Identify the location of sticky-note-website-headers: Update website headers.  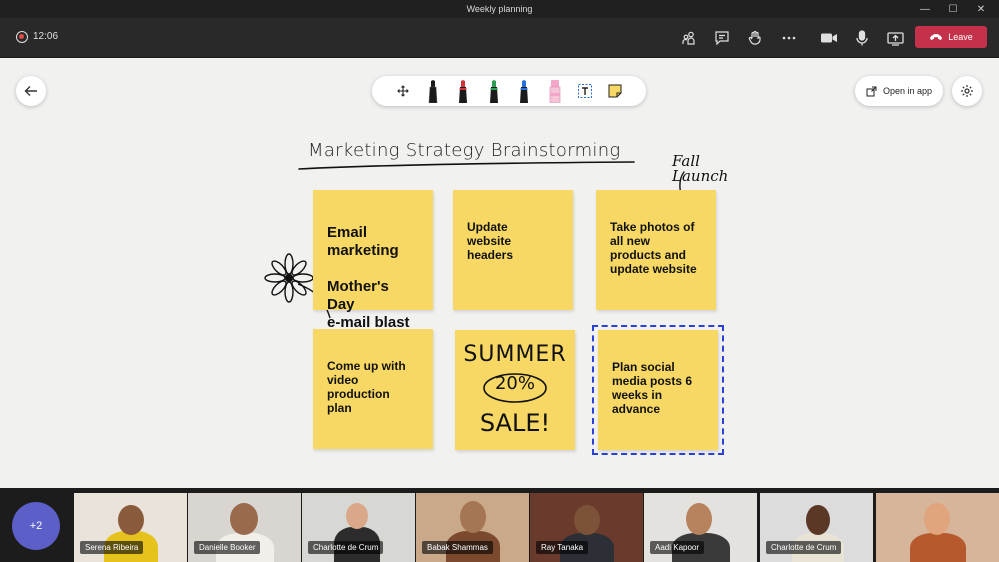
(513, 250).